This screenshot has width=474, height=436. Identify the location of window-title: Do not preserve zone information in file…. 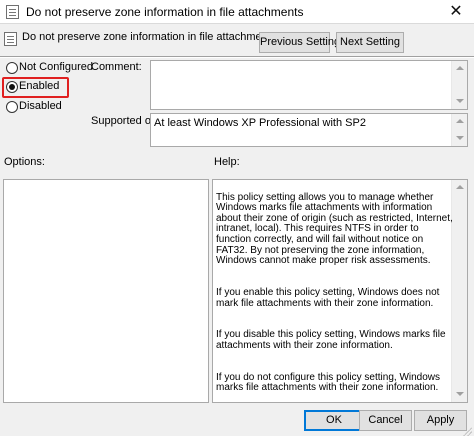
(165, 12).